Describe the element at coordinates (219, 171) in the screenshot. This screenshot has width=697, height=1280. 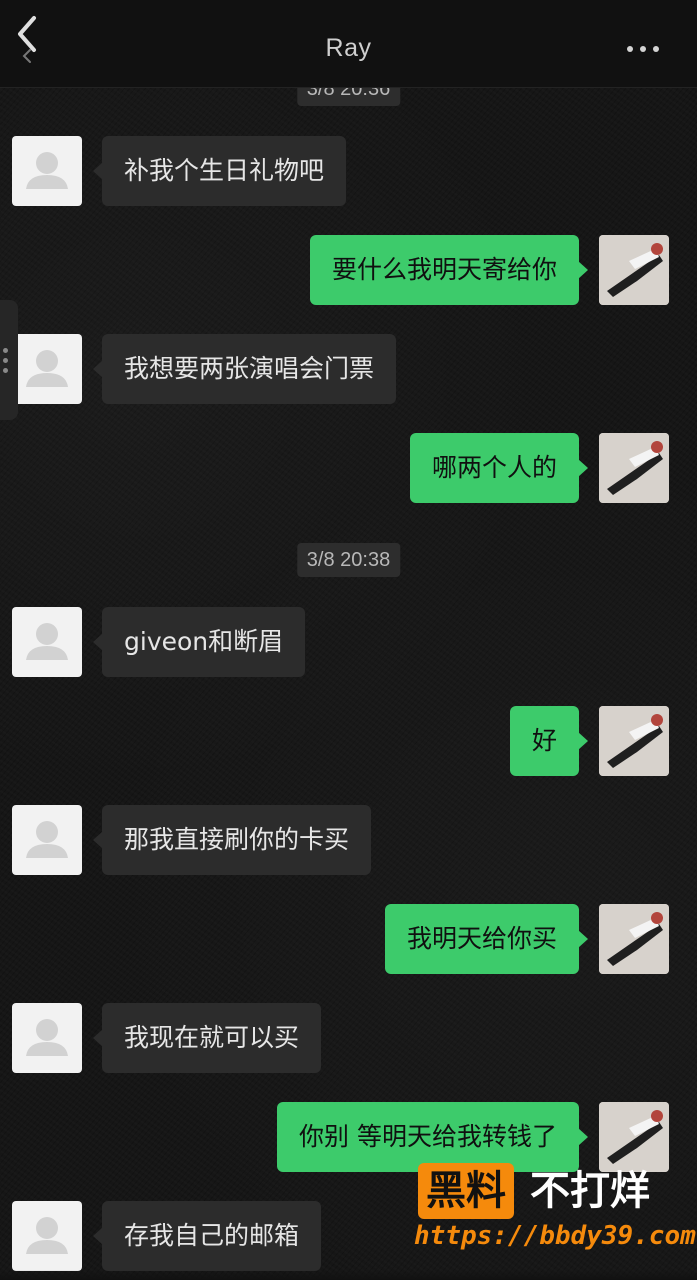
I see `incoming-message: 补我个生日礼物吧` at that location.